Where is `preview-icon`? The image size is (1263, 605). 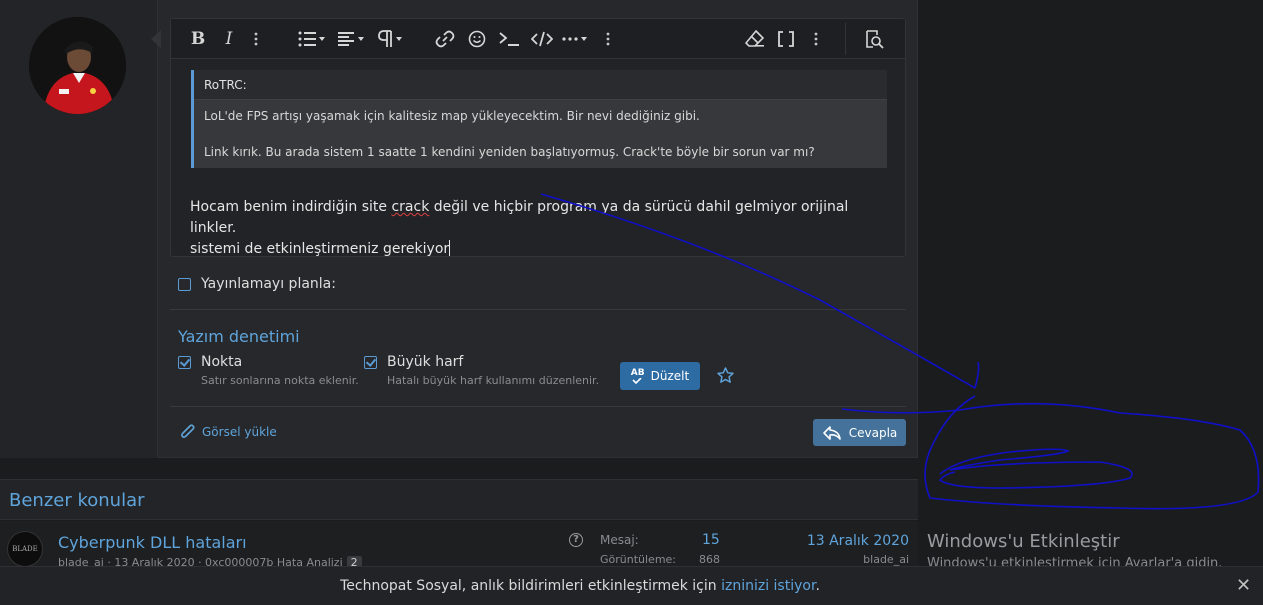 preview-icon is located at coordinates (874, 39).